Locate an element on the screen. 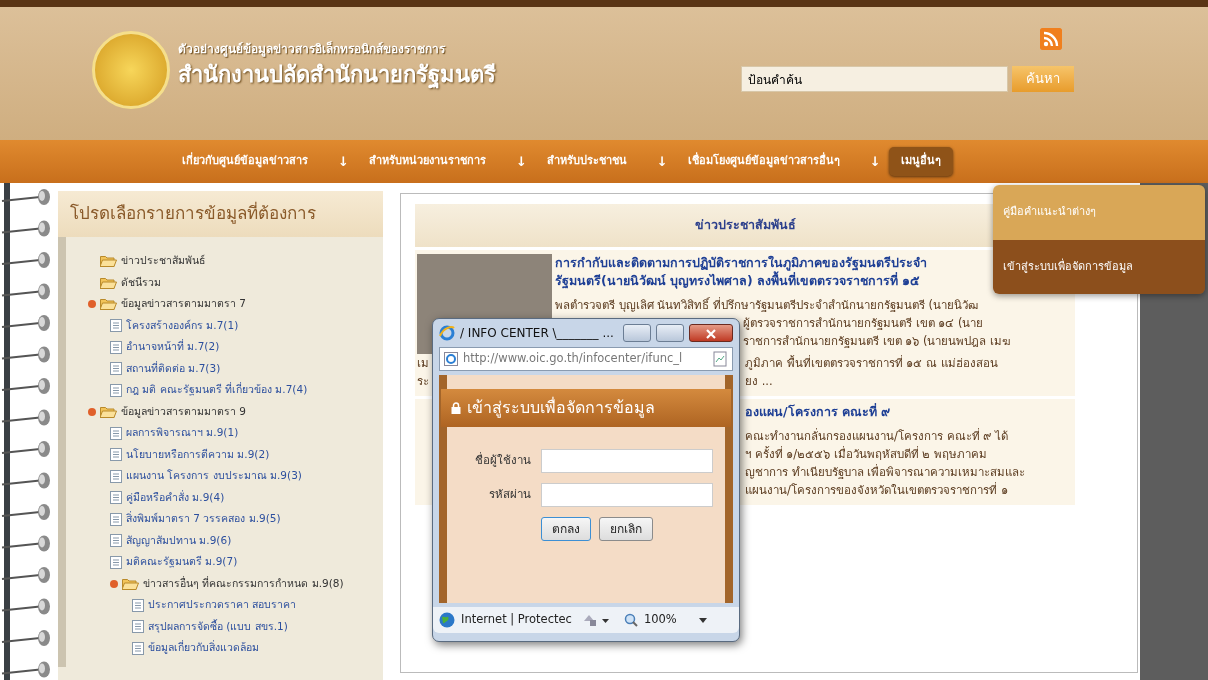 The width and height of the screenshot is (1208, 680). document-link: คู่มือหรือคำสั่ง ม.9(4) is located at coordinates (175, 497).